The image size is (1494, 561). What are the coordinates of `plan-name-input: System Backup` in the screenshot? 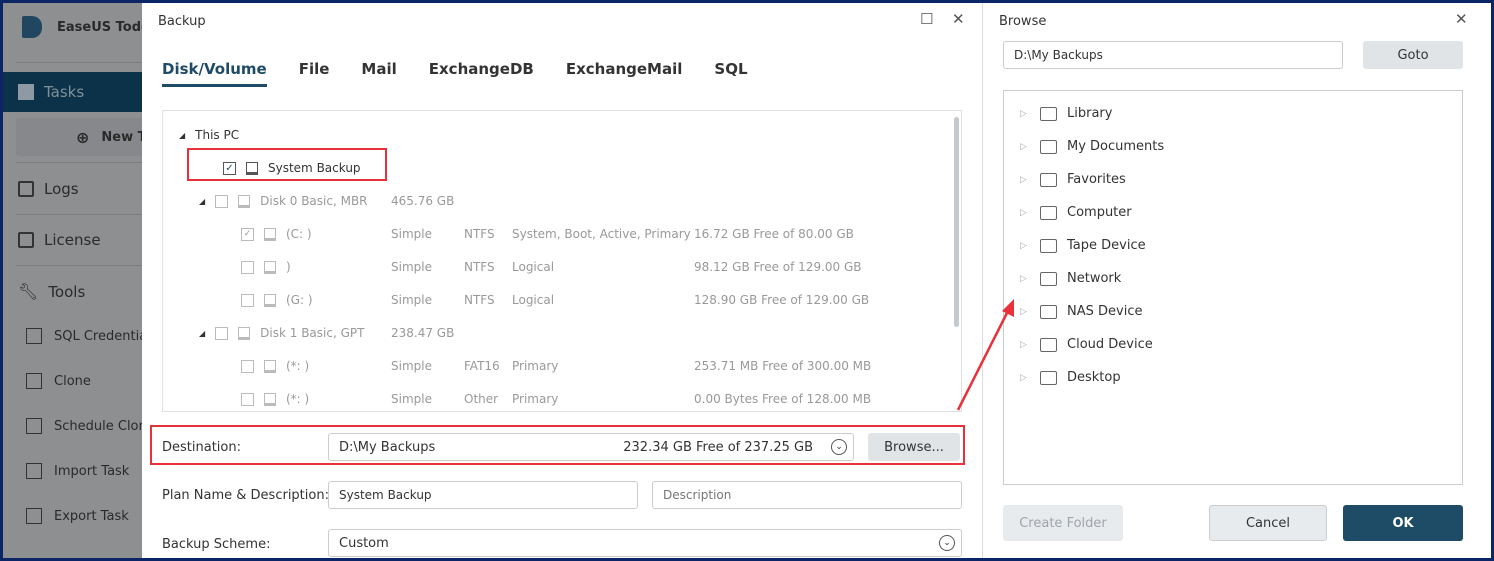 It's located at (483, 495).